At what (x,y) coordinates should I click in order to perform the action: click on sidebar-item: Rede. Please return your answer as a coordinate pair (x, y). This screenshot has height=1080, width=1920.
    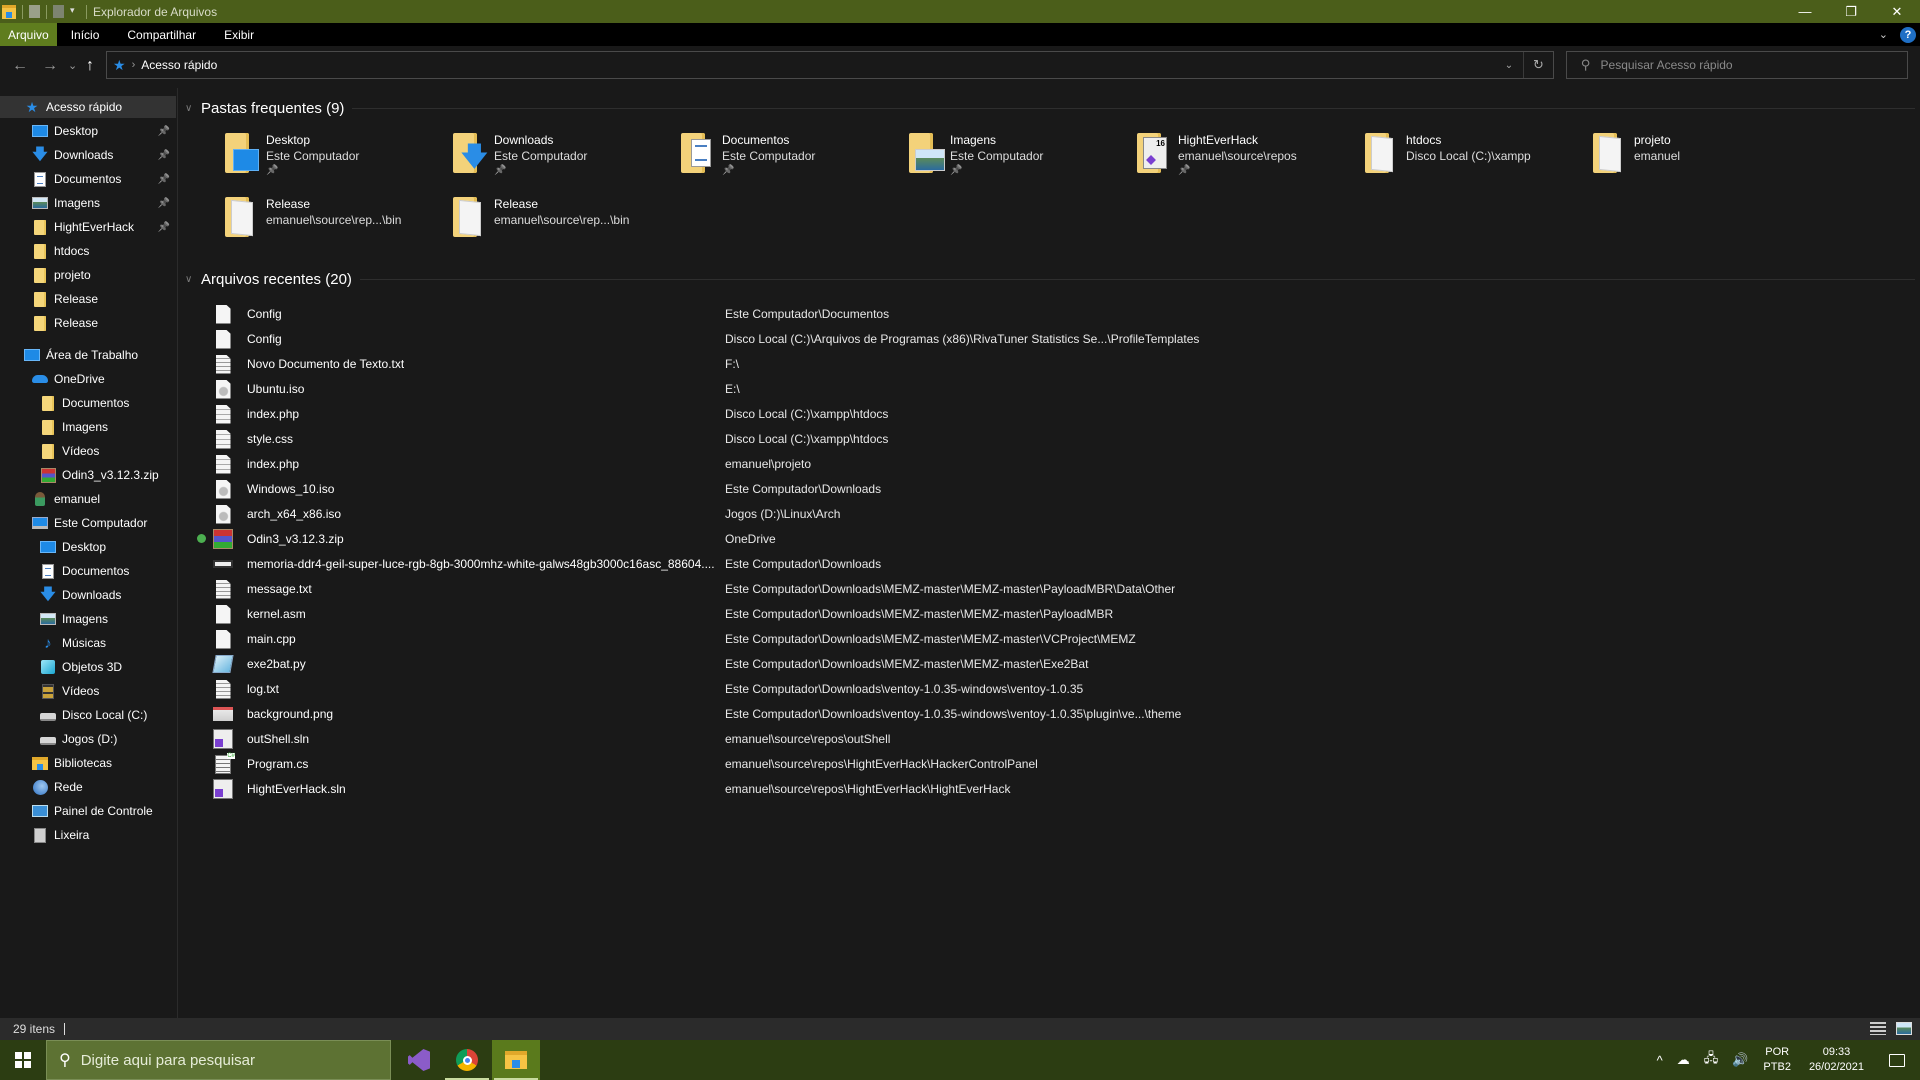
    Looking at the image, I should click on (88, 787).